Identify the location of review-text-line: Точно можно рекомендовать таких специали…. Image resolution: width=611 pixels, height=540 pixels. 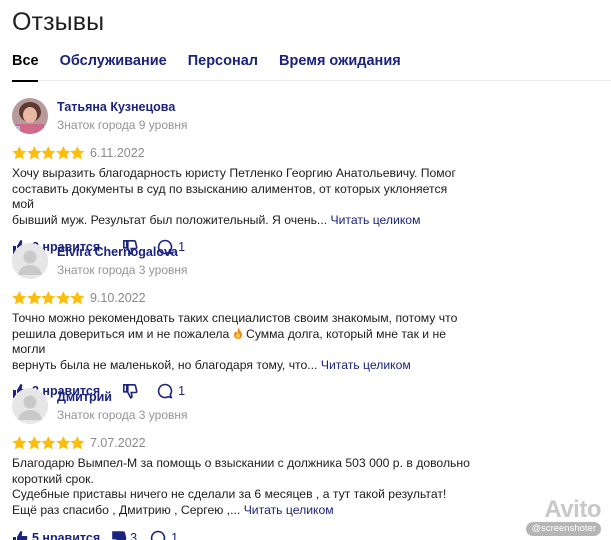
(235, 318).